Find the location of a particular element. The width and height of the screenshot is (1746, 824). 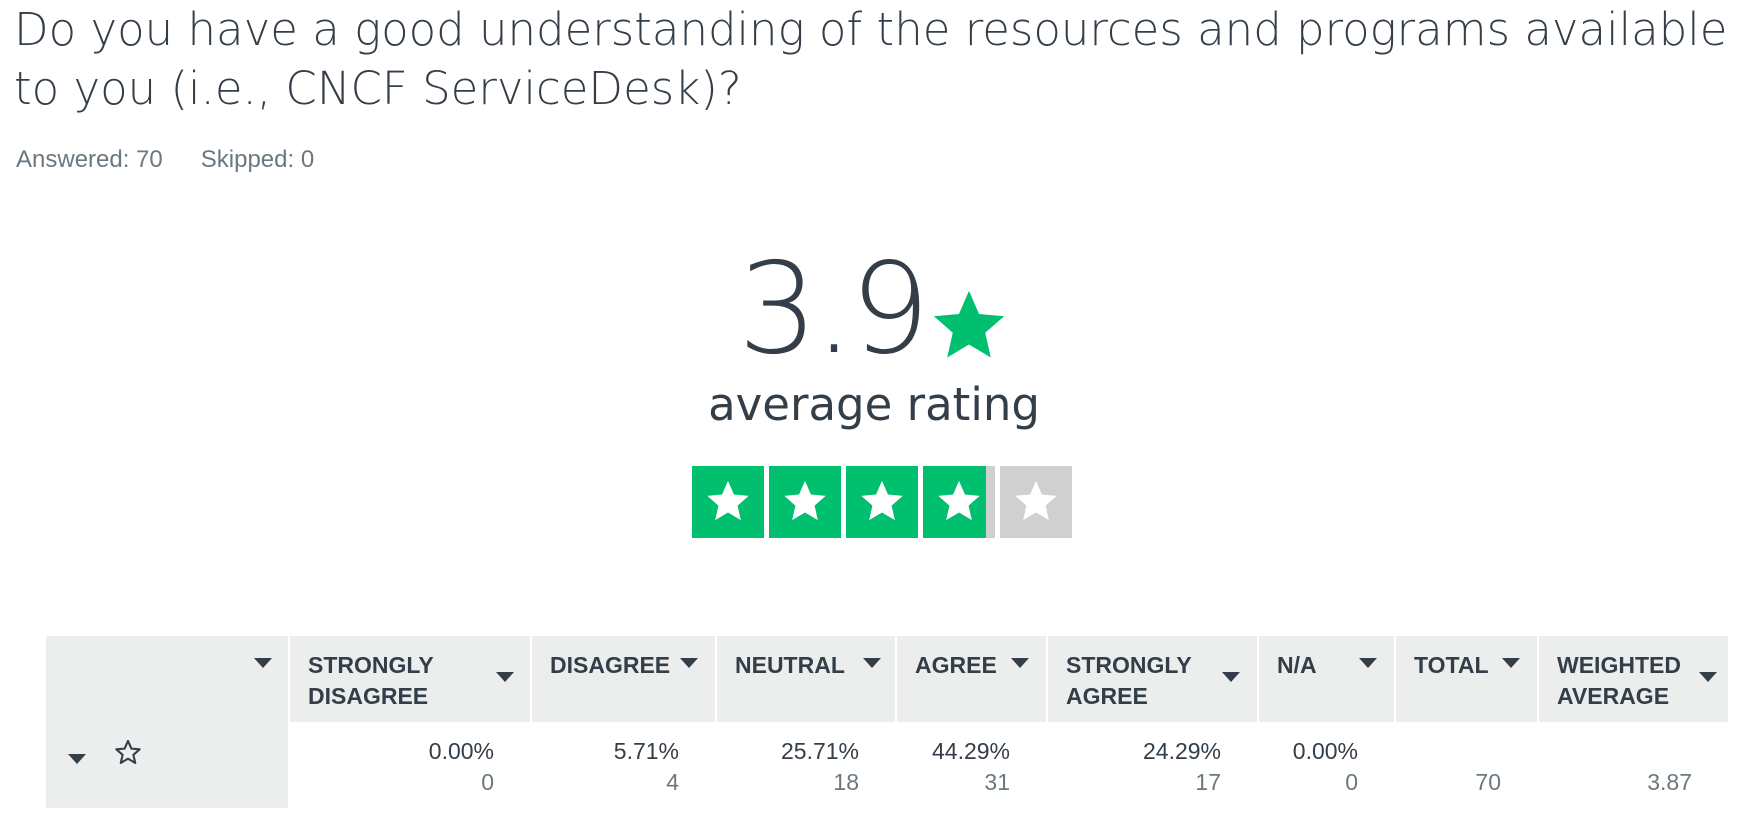

column-label: NEUTRAL is located at coordinates (790, 665).